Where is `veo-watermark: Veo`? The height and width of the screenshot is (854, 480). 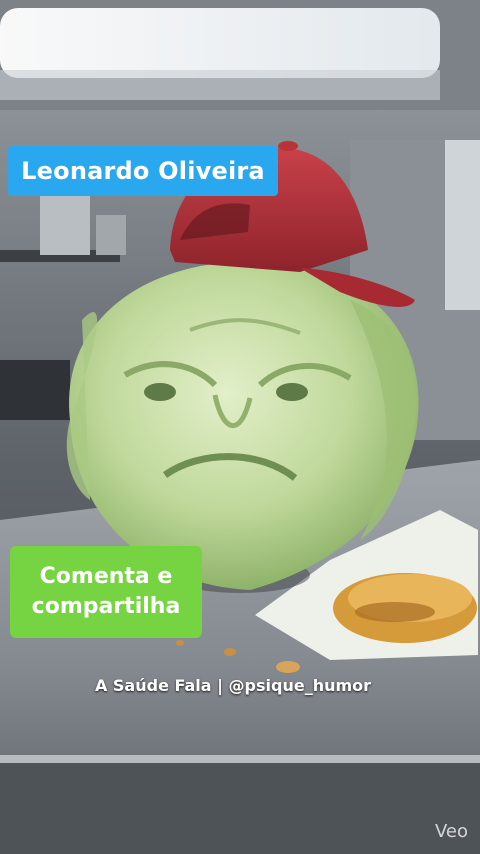 veo-watermark: Veo is located at coordinates (451, 831).